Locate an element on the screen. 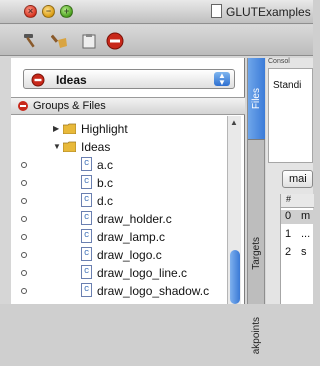  tab-breakpoints: akpoints is located at coordinates (256, 336).